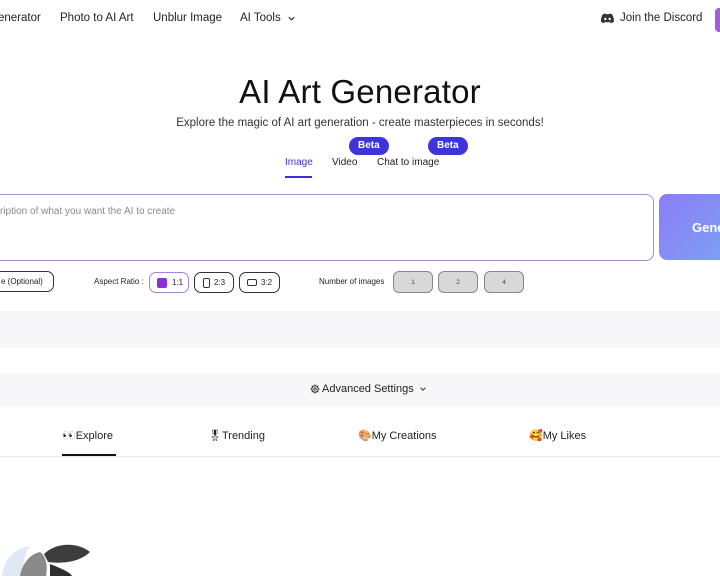 This screenshot has height=576, width=720. Describe the element at coordinates (360, 329) in the screenshot. I see `info-band` at that location.